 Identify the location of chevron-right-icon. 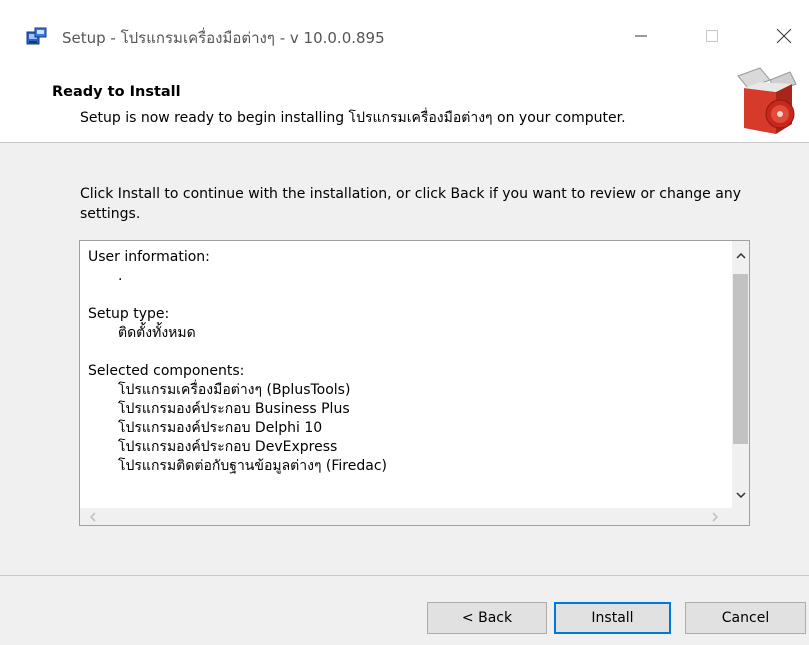
(714, 516).